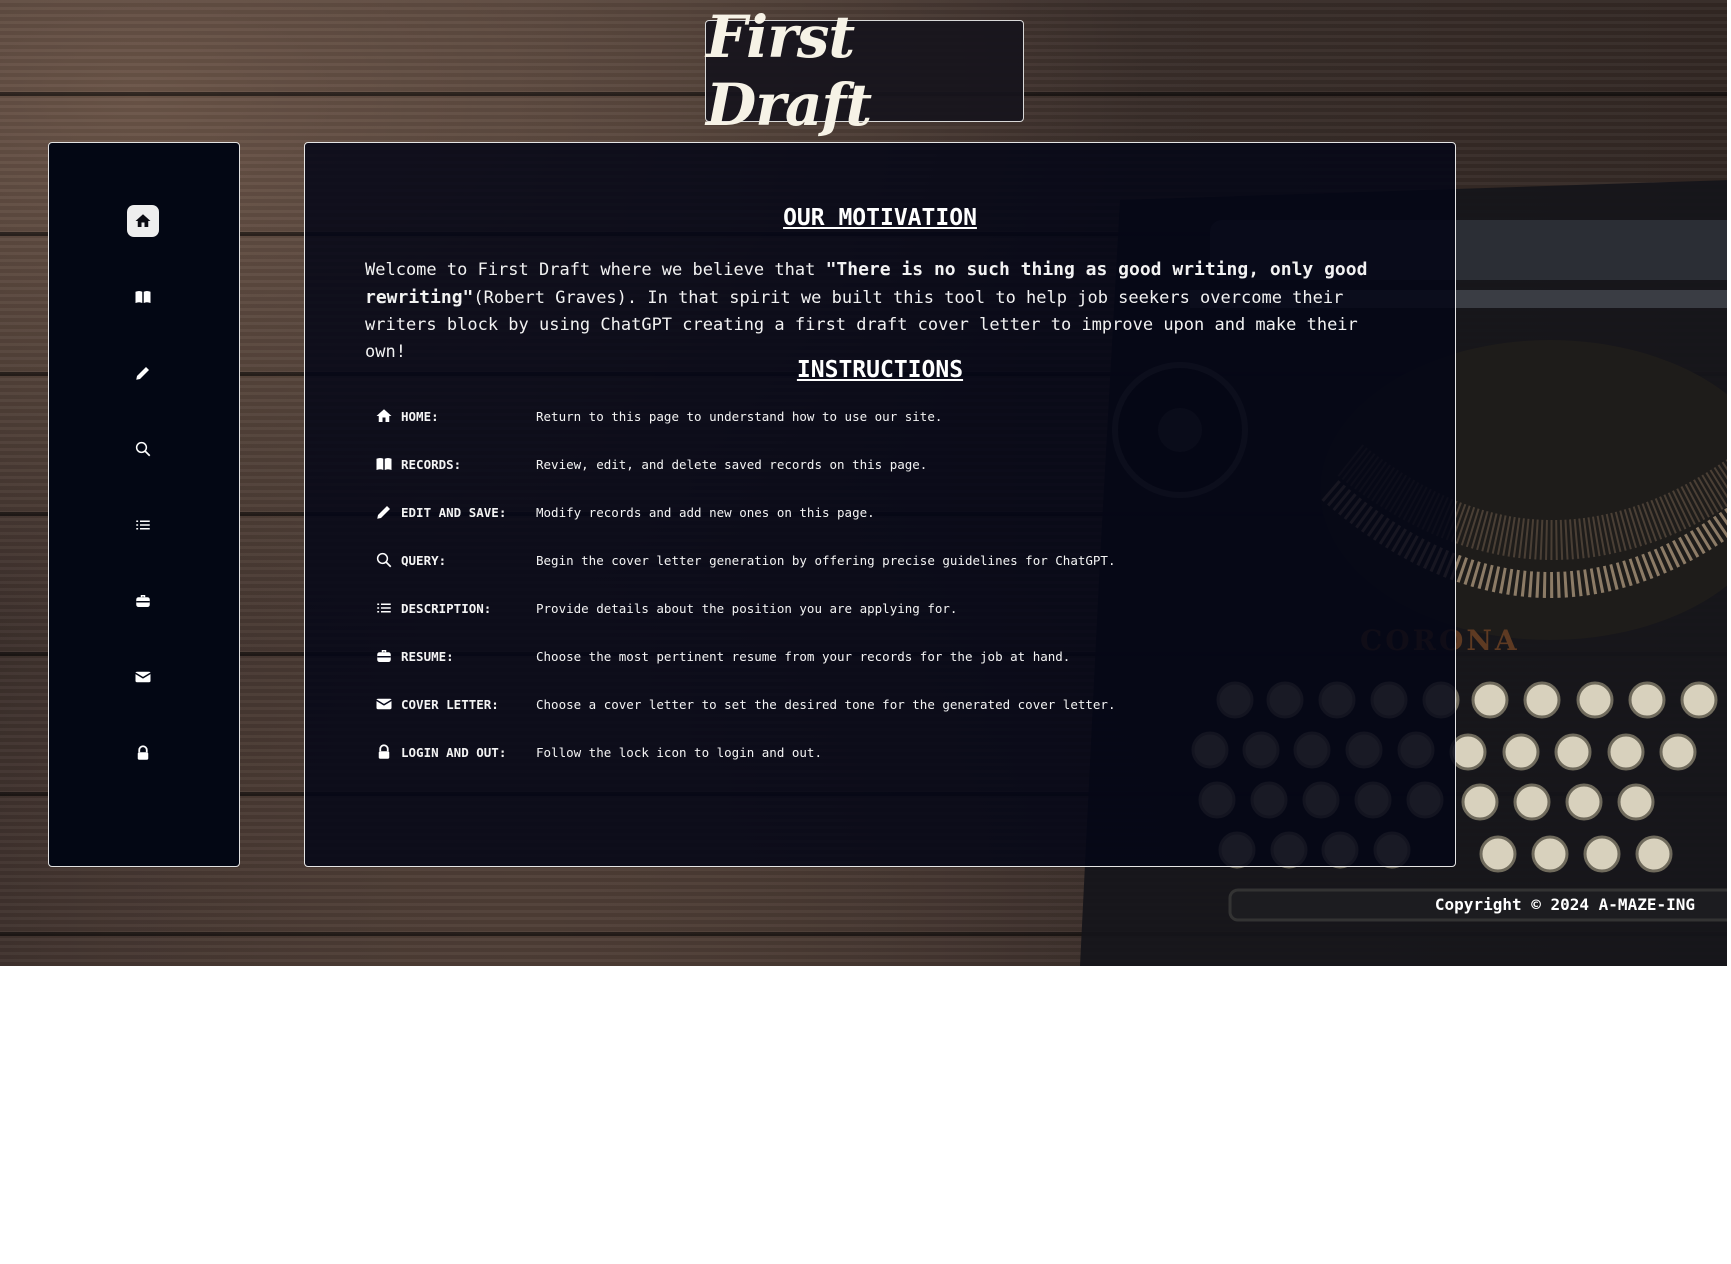 This screenshot has height=1264, width=1731. I want to click on nav-query, so click(143, 449).